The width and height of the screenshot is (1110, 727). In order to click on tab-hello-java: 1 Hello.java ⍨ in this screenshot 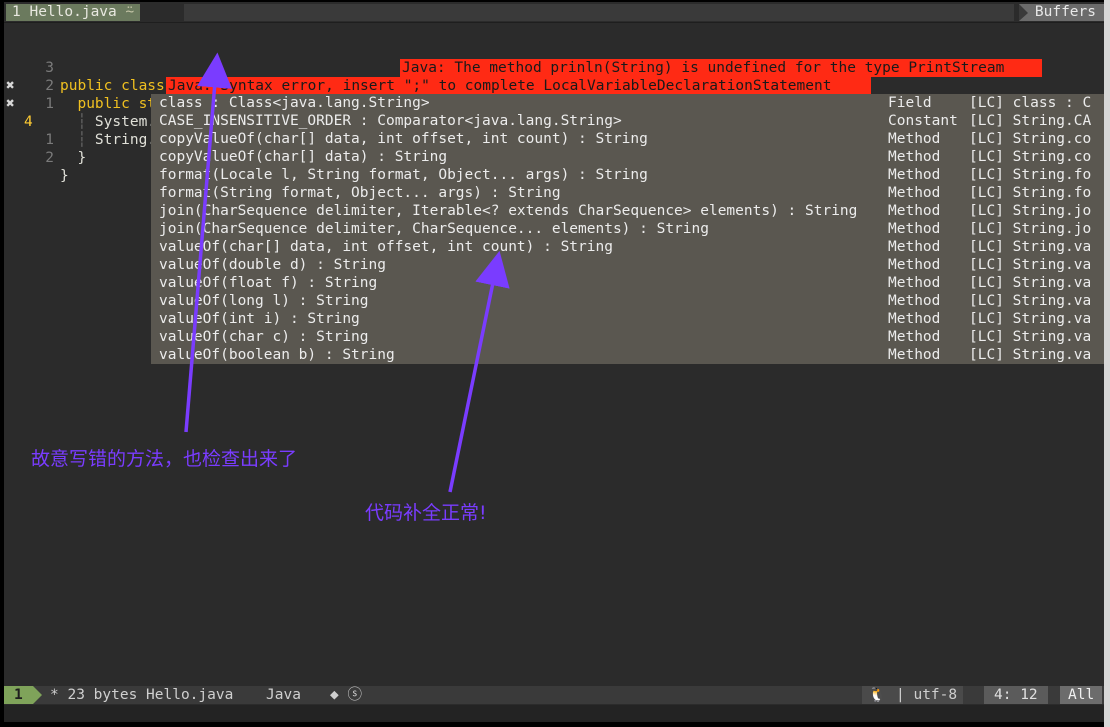, I will do `click(73, 12)`.